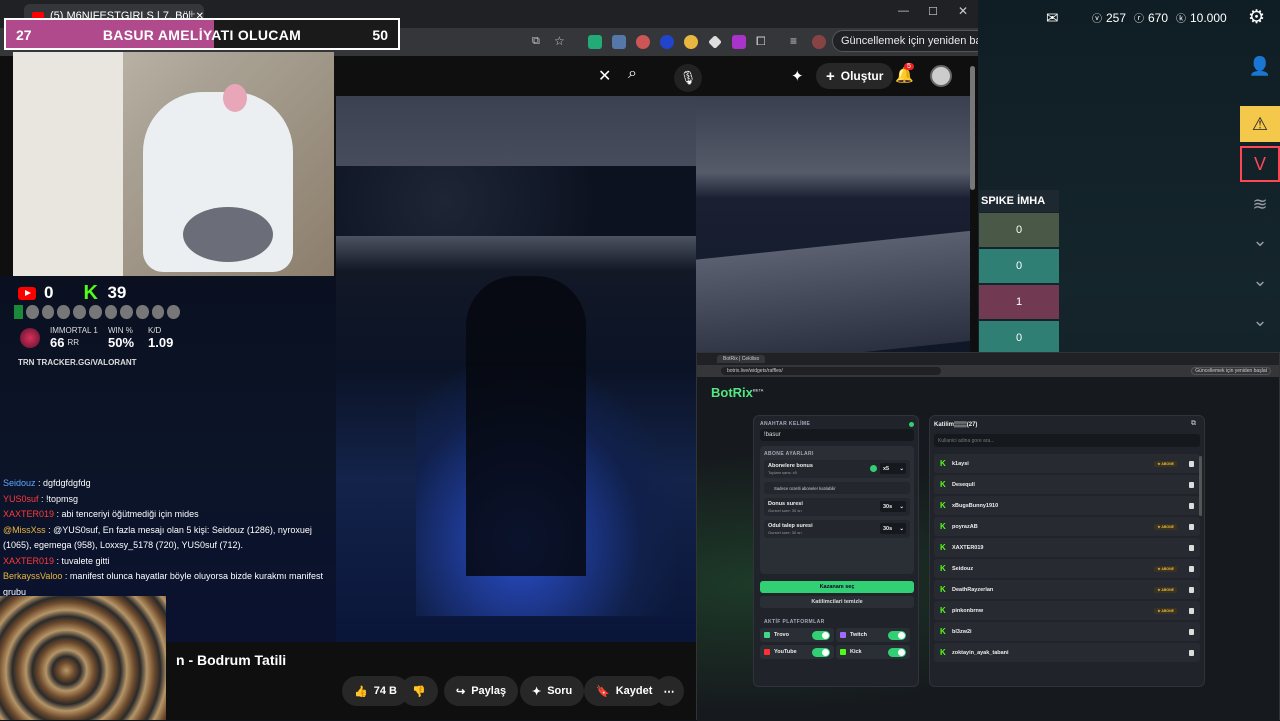 This screenshot has width=1280, height=721. Describe the element at coordinates (819, 42) in the screenshot. I see `profile-avatar` at that location.